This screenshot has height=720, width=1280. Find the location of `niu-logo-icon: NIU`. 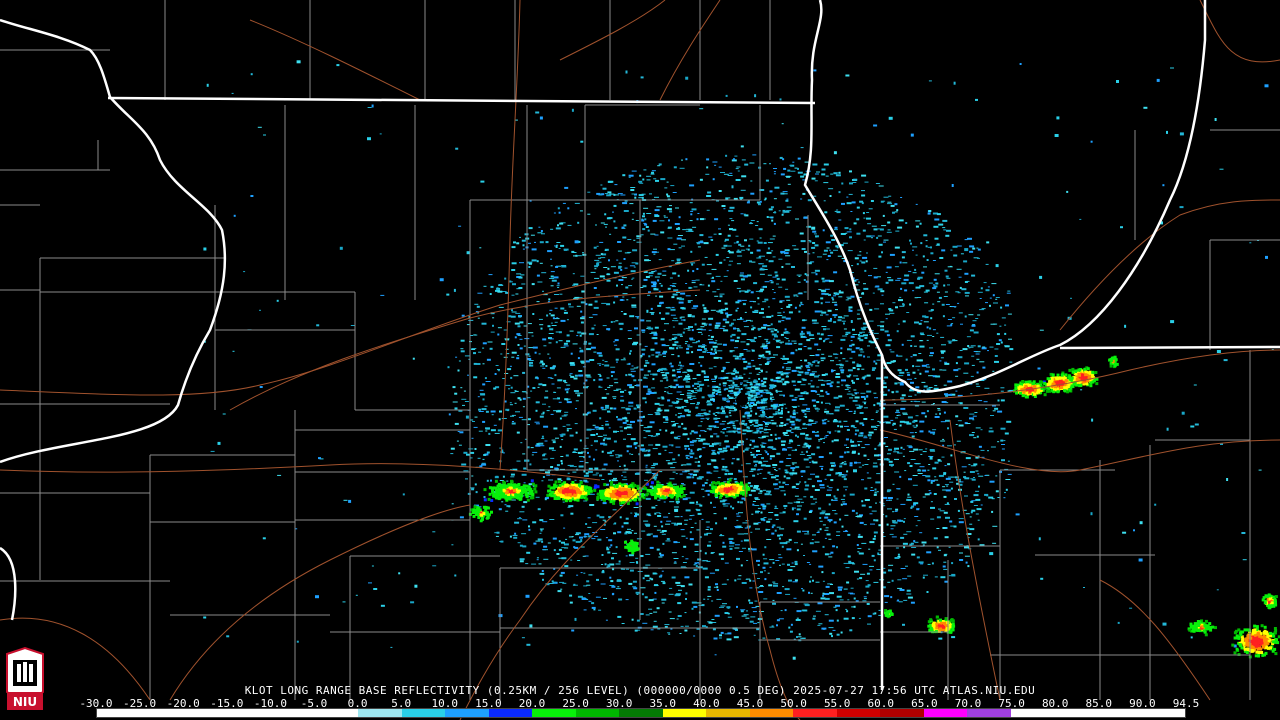

niu-logo-icon: NIU is located at coordinates (25, 678).